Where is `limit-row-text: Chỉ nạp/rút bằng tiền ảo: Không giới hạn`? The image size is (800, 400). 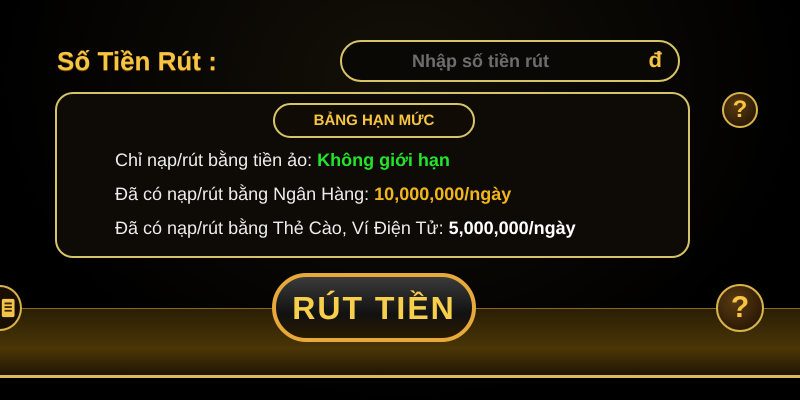 limit-row-text: Chỉ nạp/rút bằng tiền ảo: Không giới hạn is located at coordinates (283, 160).